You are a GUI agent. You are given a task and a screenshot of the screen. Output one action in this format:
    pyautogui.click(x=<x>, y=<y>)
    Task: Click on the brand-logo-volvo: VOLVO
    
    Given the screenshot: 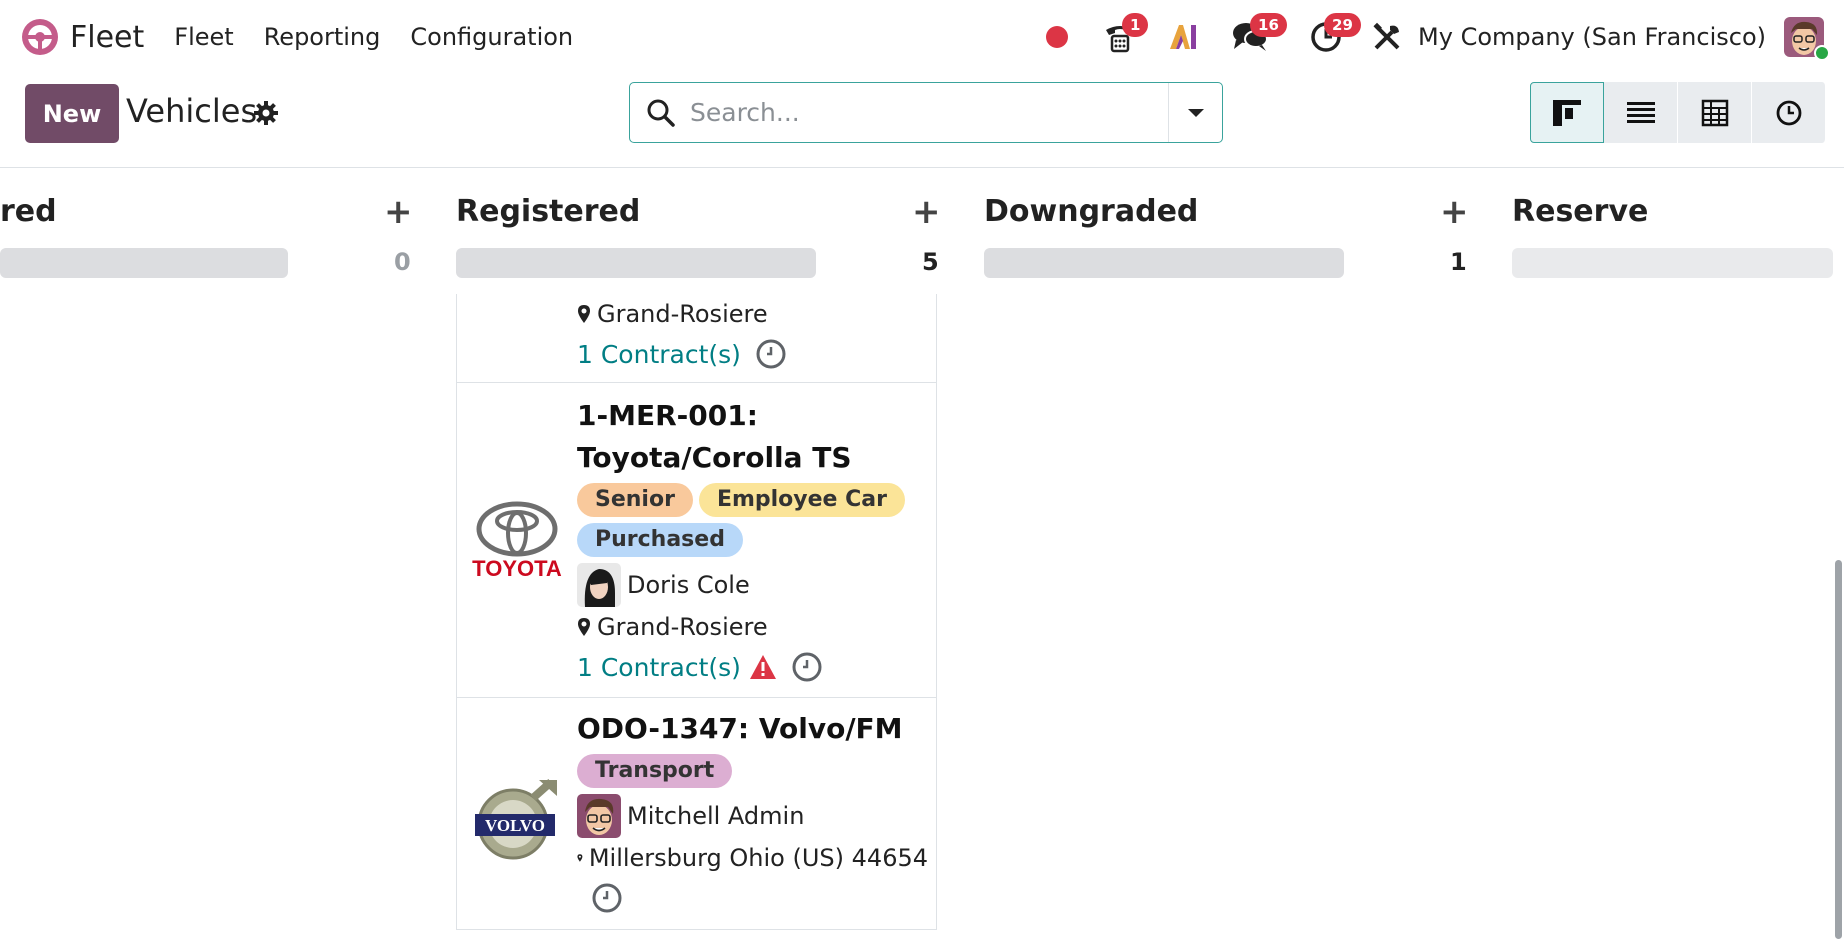 What is the action you would take?
    pyautogui.click(x=517, y=821)
    